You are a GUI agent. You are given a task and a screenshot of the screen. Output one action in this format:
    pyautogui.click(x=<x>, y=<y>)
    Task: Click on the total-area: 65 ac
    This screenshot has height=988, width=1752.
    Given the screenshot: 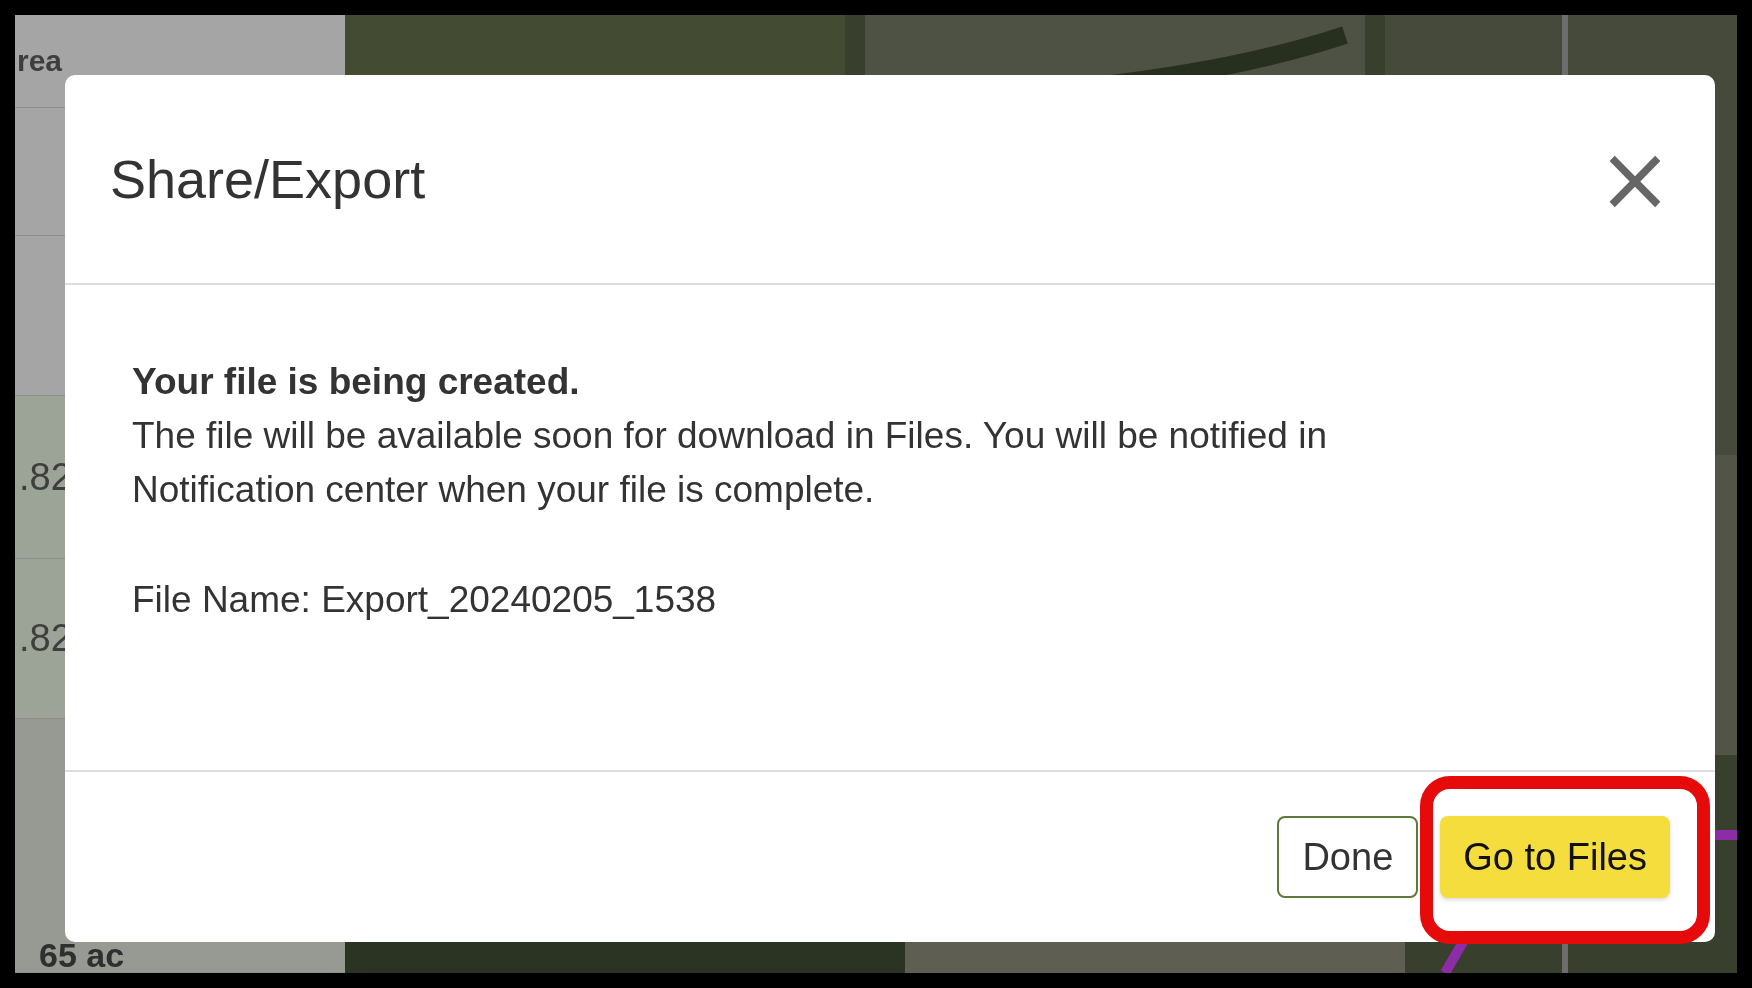 What is the action you would take?
    pyautogui.click(x=82, y=955)
    